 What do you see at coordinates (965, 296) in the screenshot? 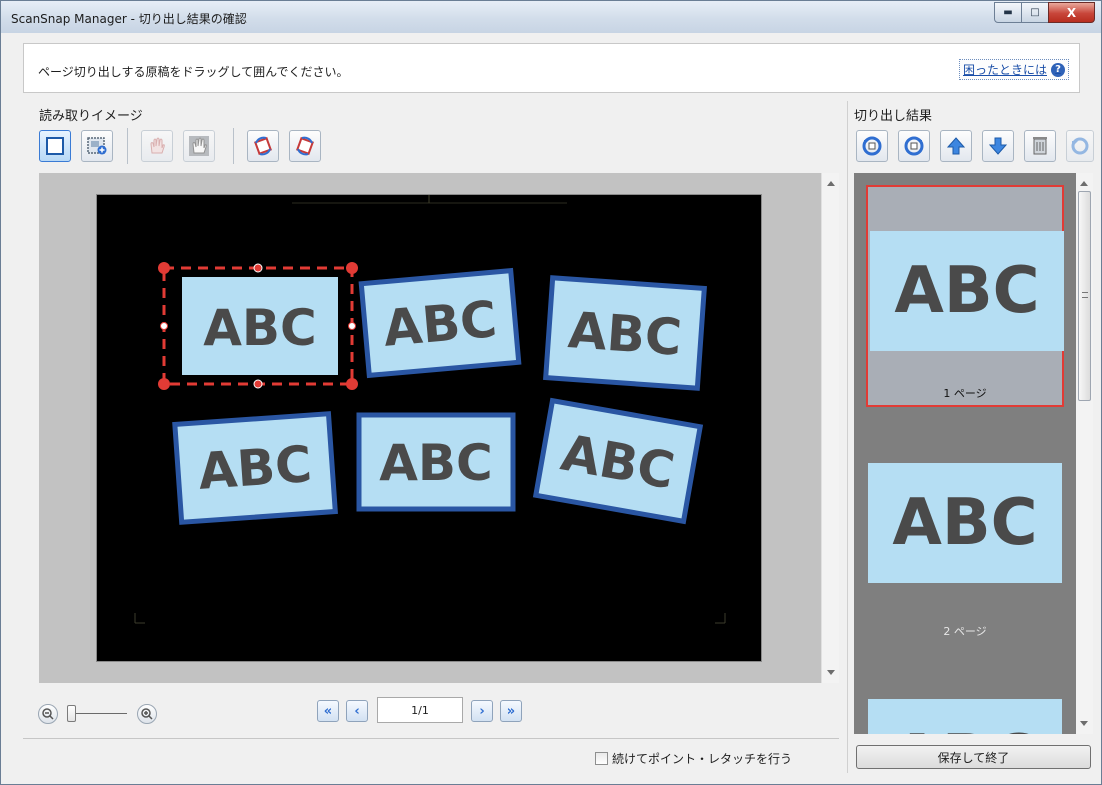
I see `result-page-1: ABC 1 ページ` at bounding box center [965, 296].